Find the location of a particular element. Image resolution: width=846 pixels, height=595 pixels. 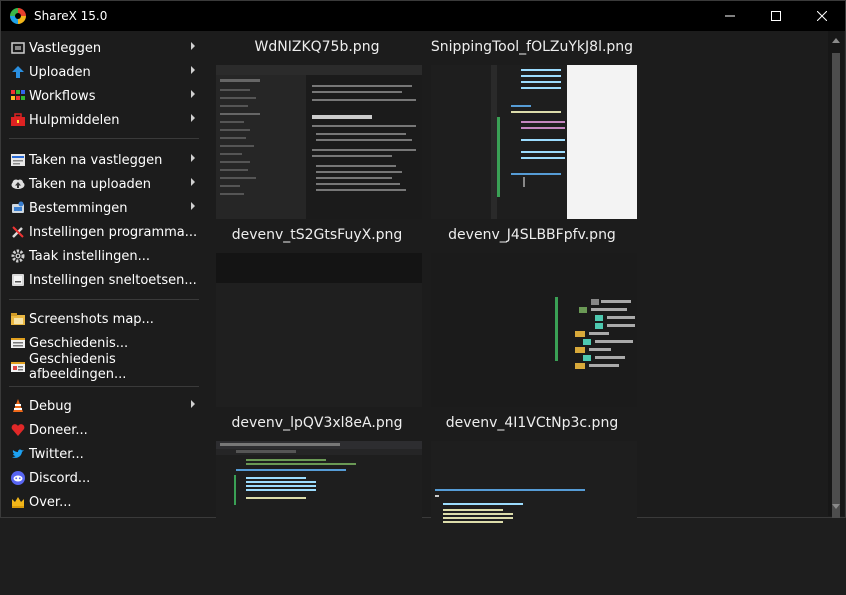

keyboard-icon is located at coordinates (18, 280).